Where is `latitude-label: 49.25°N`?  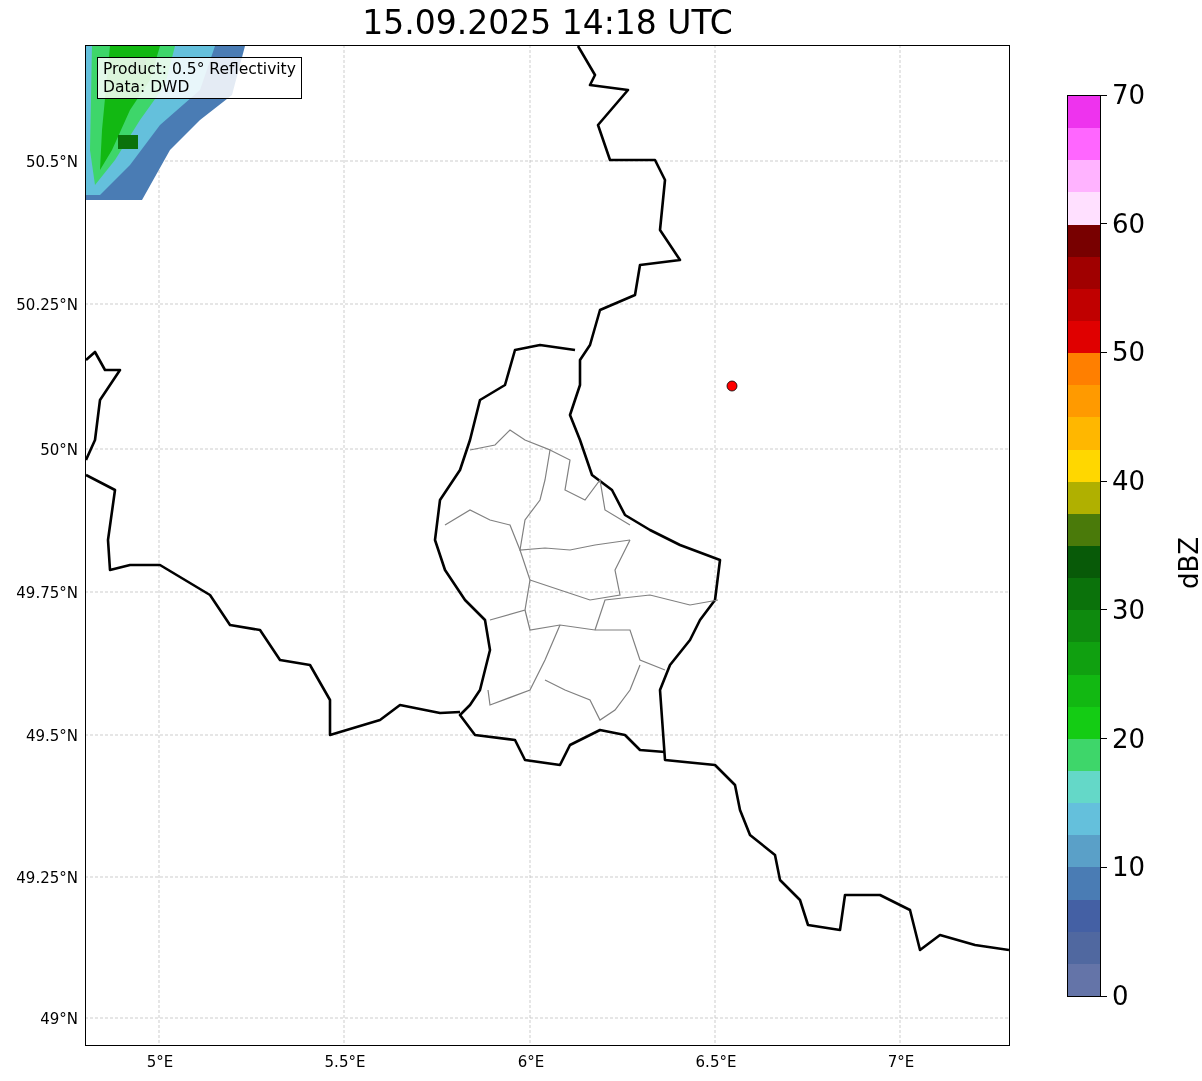
latitude-label: 49.25°N is located at coordinates (47, 878).